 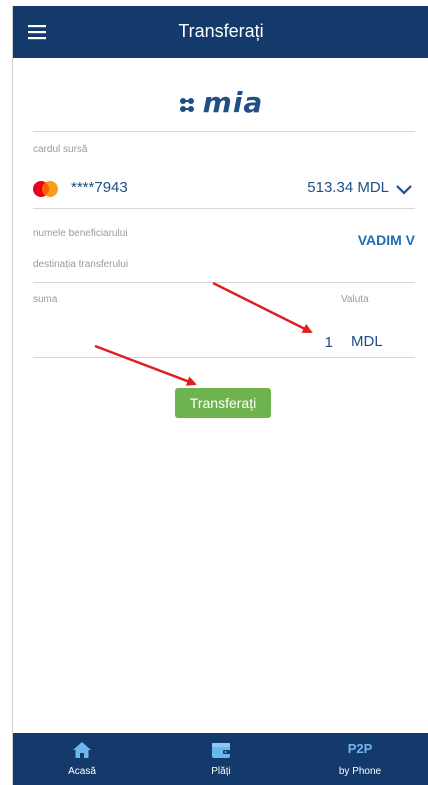 I want to click on beneficiary-name: VADIM V, so click(x=386, y=240).